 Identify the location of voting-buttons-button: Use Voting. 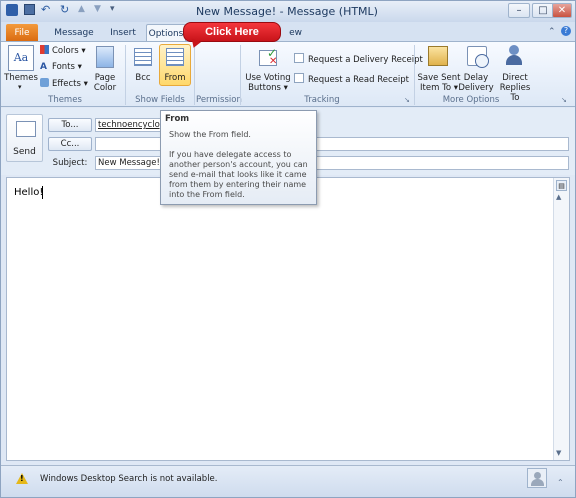
(268, 78).